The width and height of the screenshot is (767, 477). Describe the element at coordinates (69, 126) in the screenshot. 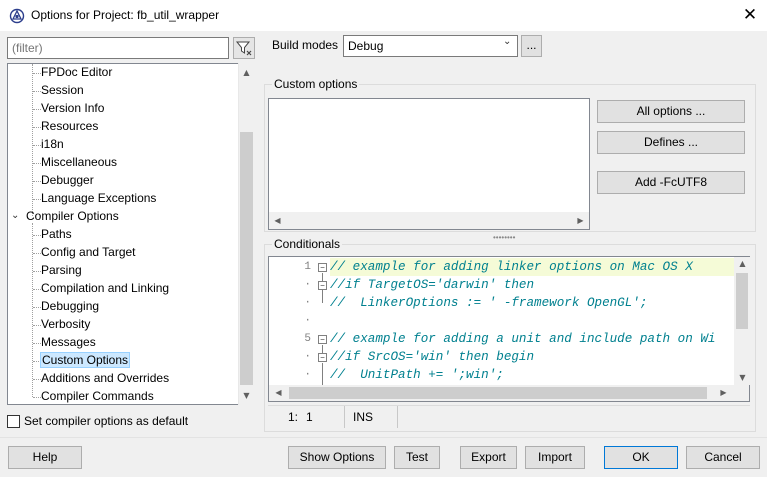

I see `tree-item-resources: Resources` at that location.